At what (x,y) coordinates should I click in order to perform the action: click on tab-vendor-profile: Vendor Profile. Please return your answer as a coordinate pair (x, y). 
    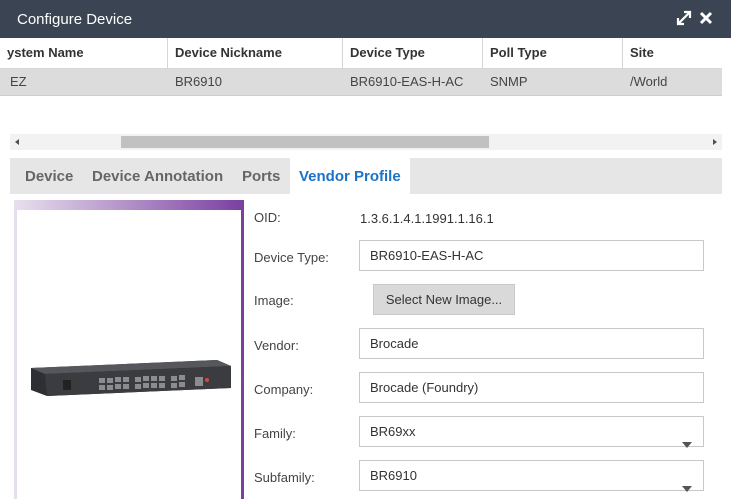
    Looking at the image, I should click on (350, 176).